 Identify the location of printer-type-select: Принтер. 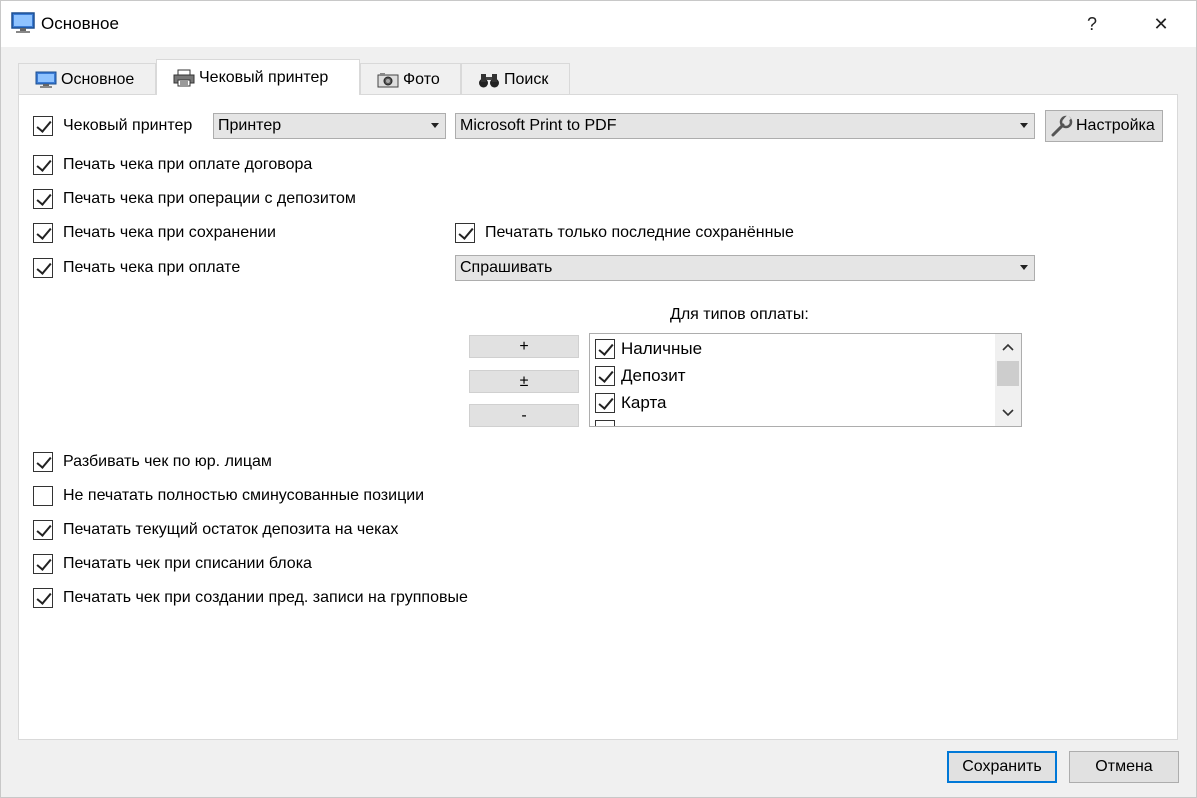
(329, 126).